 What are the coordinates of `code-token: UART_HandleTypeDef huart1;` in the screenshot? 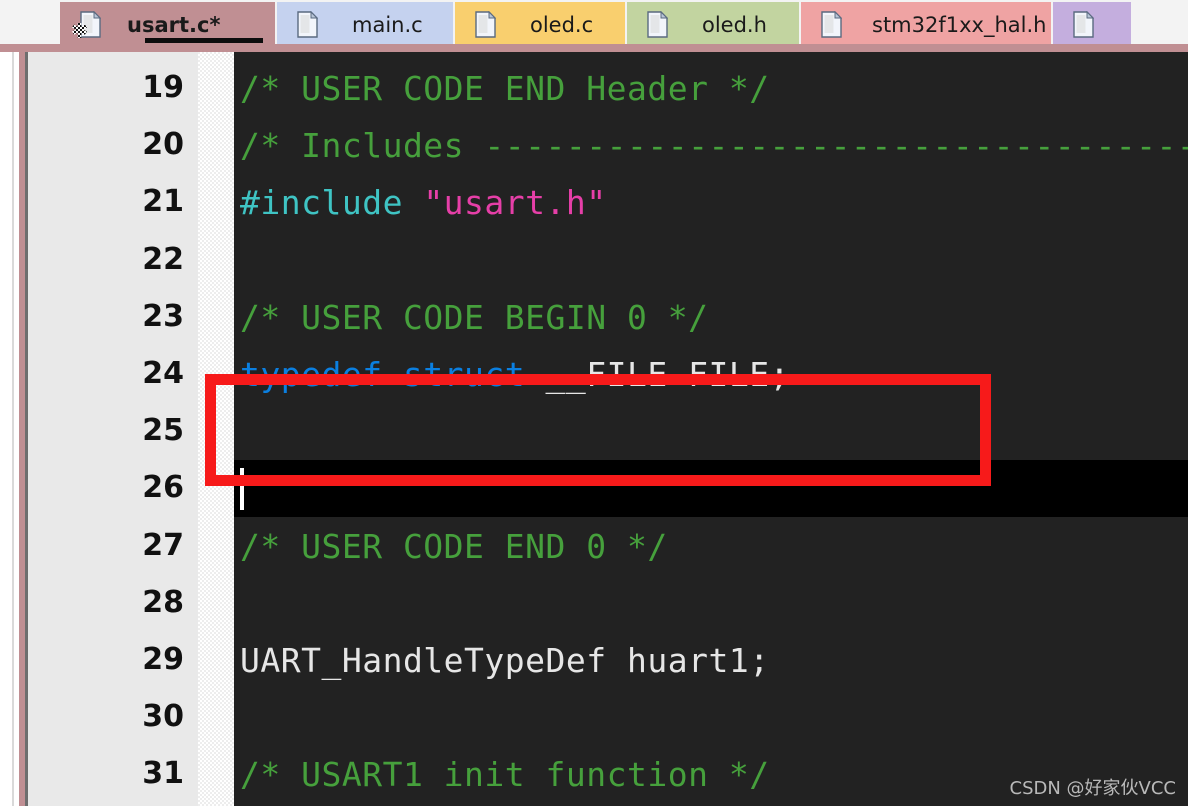 It's located at (505, 660).